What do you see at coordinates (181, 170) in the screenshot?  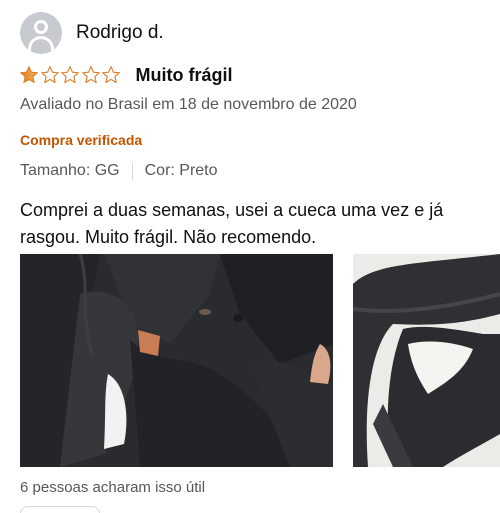 I see `variant-color: Cor: Preto` at bounding box center [181, 170].